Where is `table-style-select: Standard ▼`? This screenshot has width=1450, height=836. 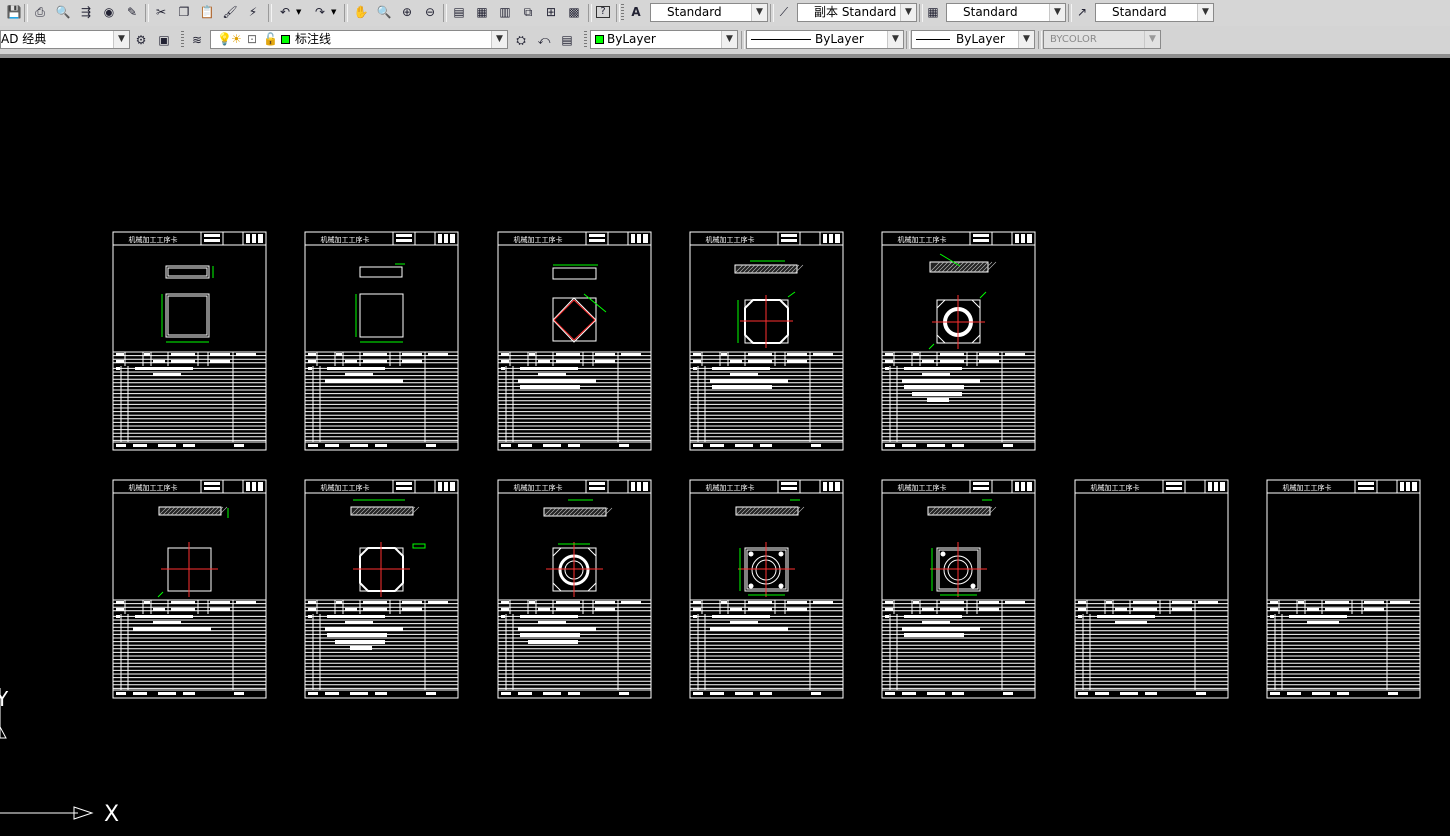 table-style-select: Standard ▼ is located at coordinates (1006, 12).